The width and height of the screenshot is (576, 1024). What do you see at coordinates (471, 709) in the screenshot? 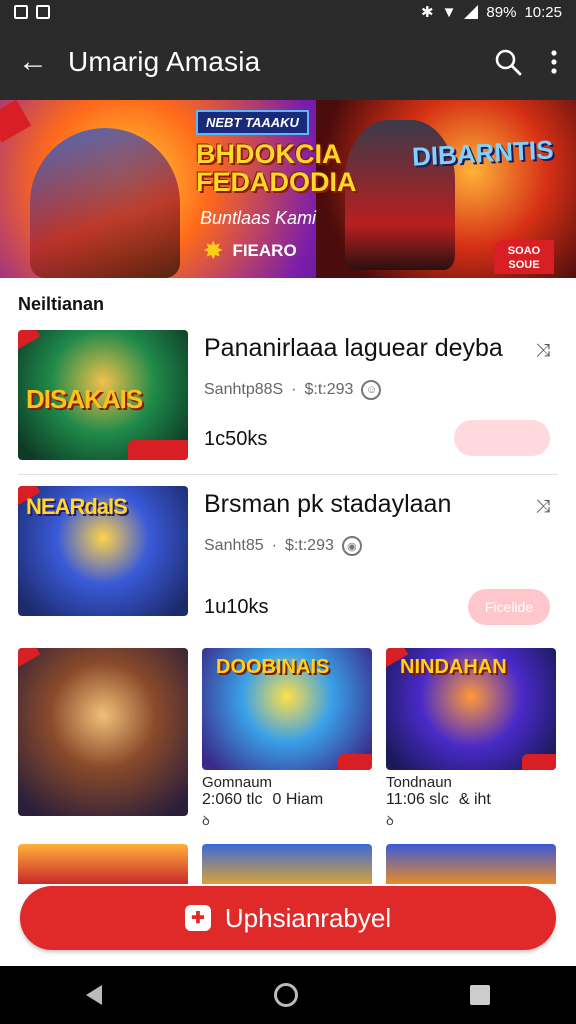
I see `game-thumbnail: NINDAHAN` at bounding box center [471, 709].